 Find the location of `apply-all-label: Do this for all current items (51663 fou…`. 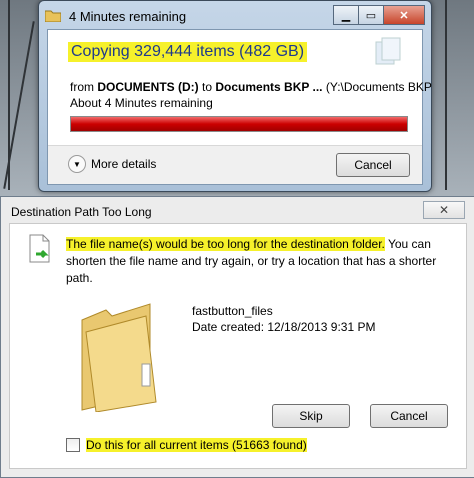

apply-all-label: Do this for all current items (51663 fou… is located at coordinates (196, 445).